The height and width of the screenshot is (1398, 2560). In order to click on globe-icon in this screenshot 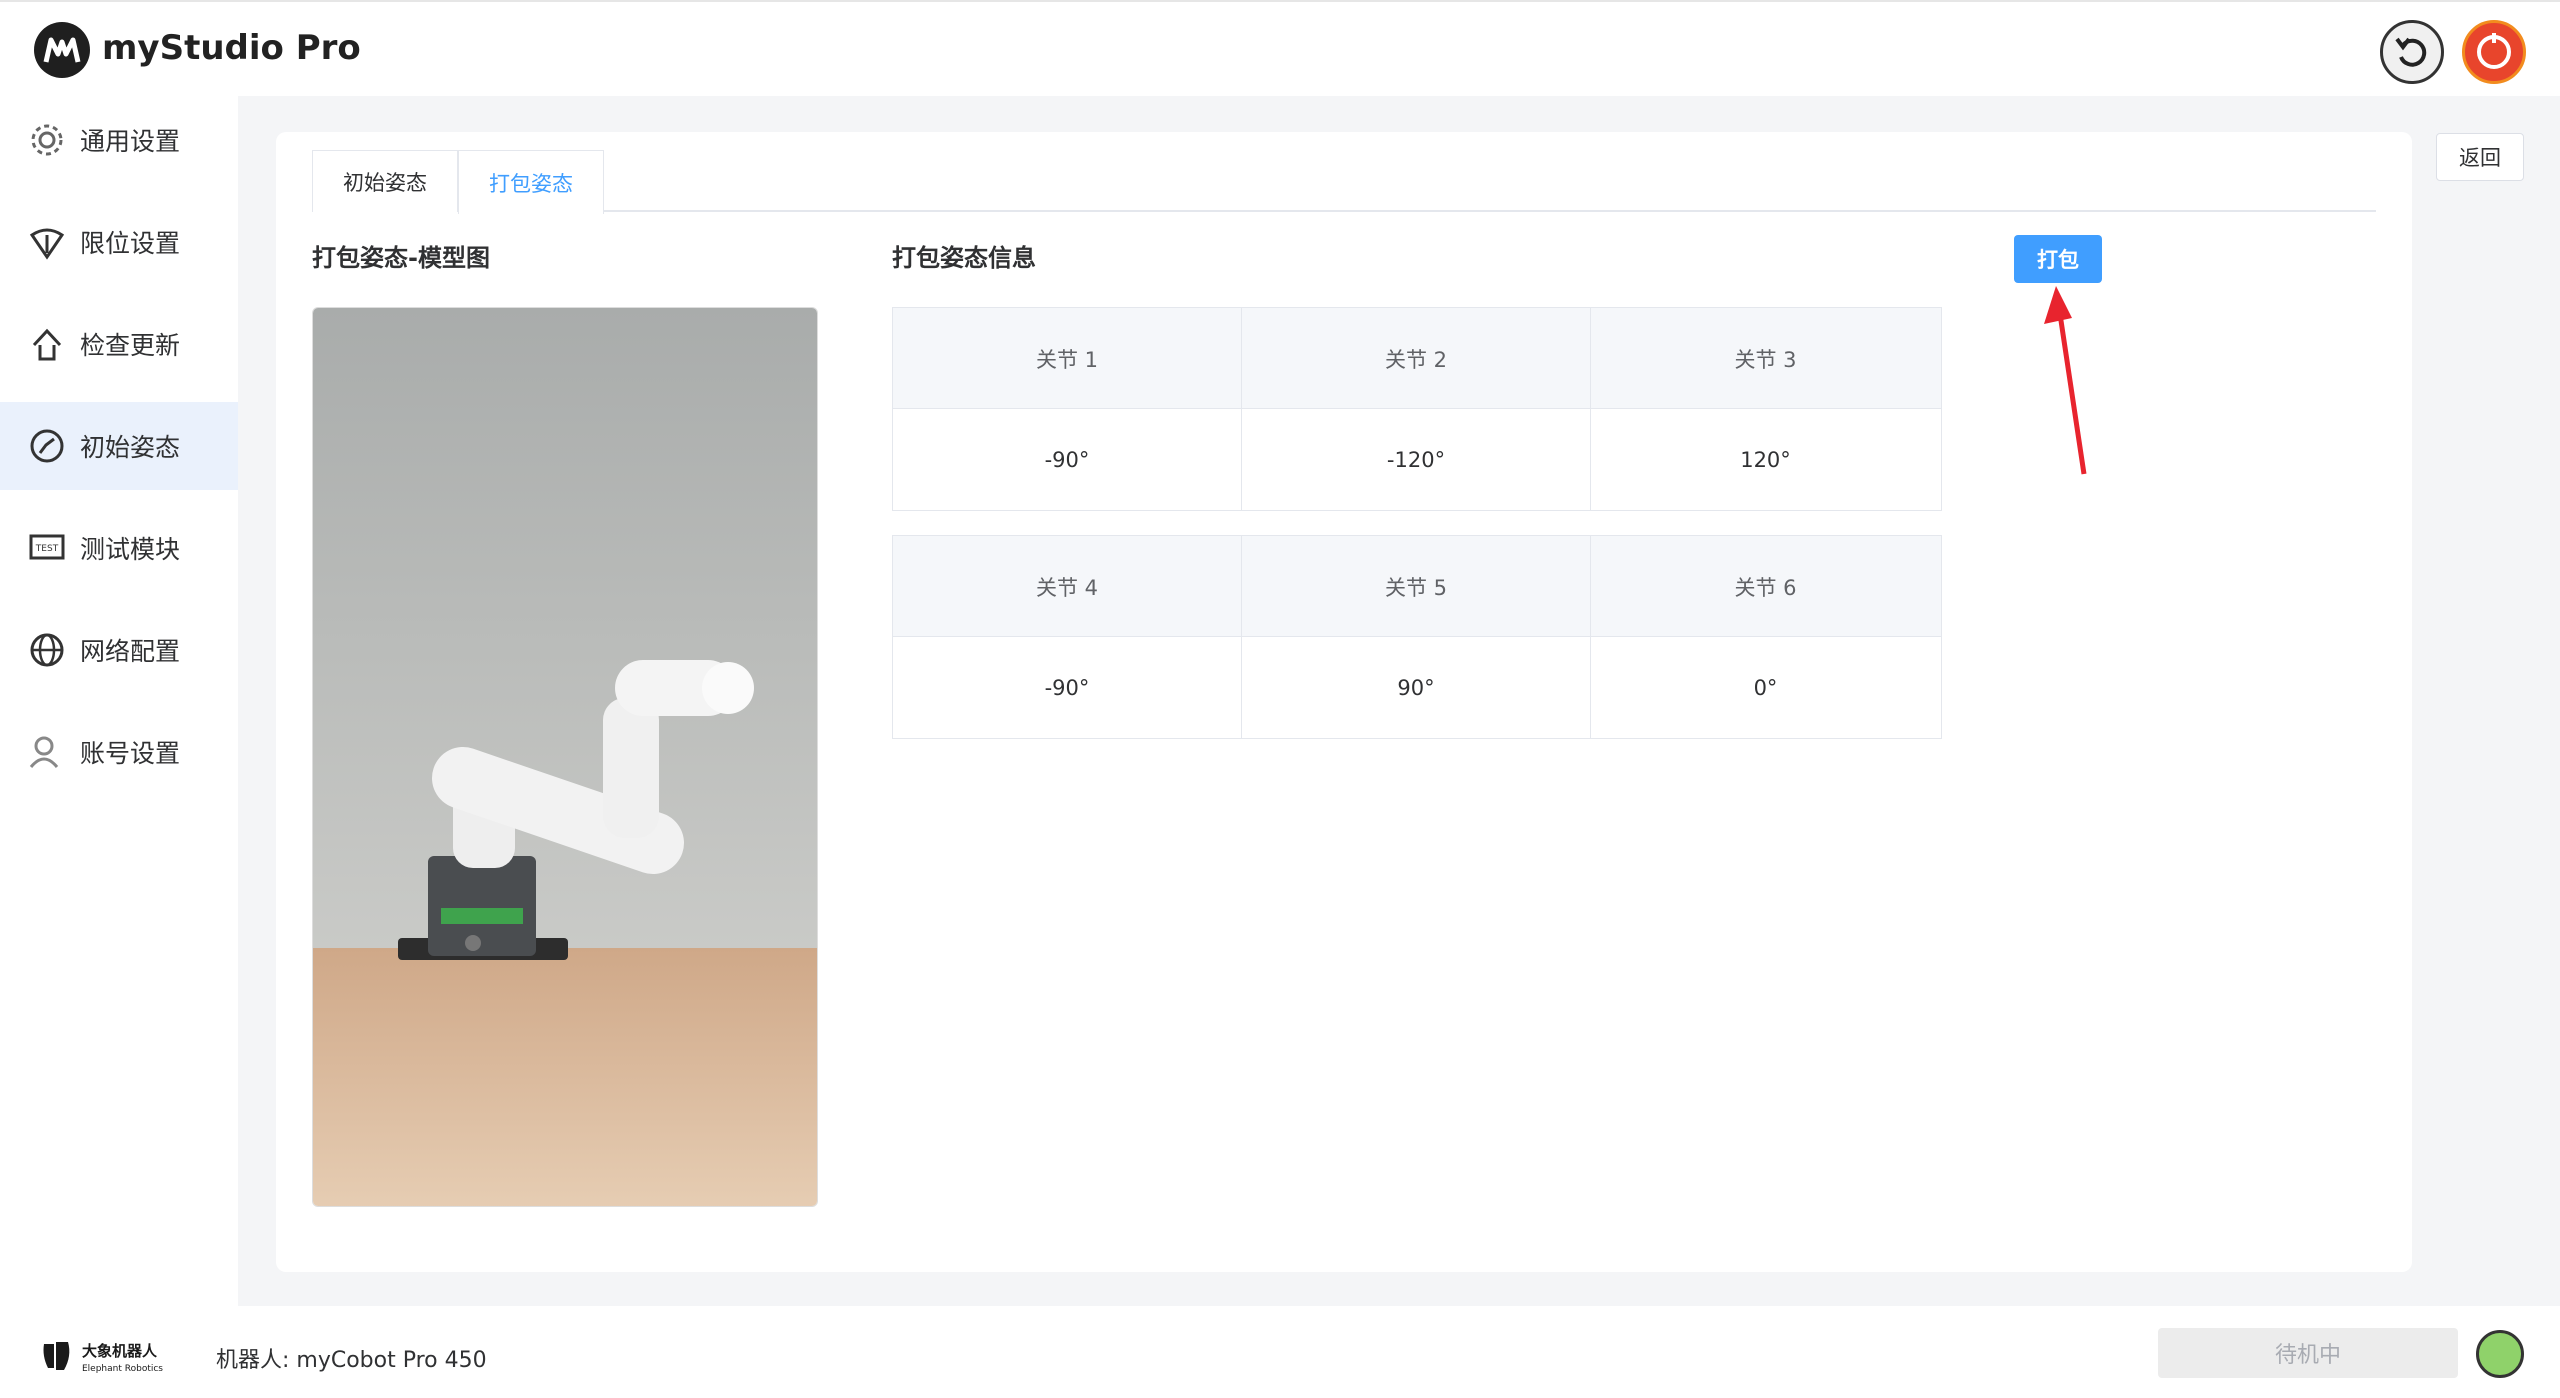, I will do `click(47, 650)`.